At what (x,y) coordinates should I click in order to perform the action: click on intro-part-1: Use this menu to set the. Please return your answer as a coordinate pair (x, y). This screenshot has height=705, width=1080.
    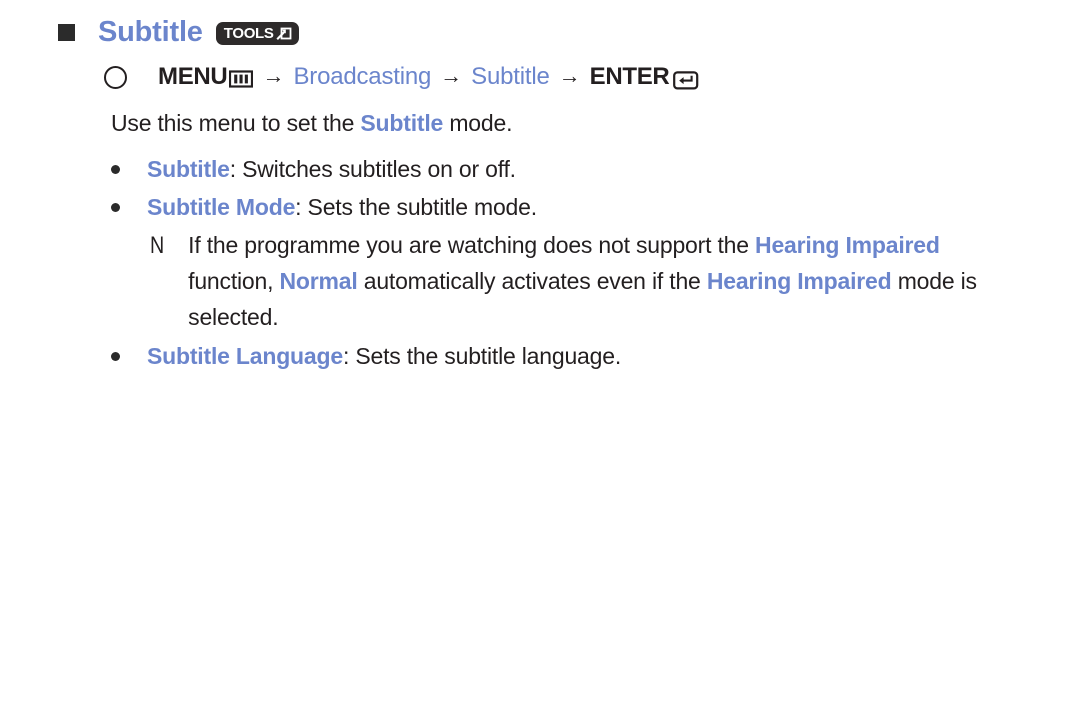
    Looking at the image, I should click on (236, 123).